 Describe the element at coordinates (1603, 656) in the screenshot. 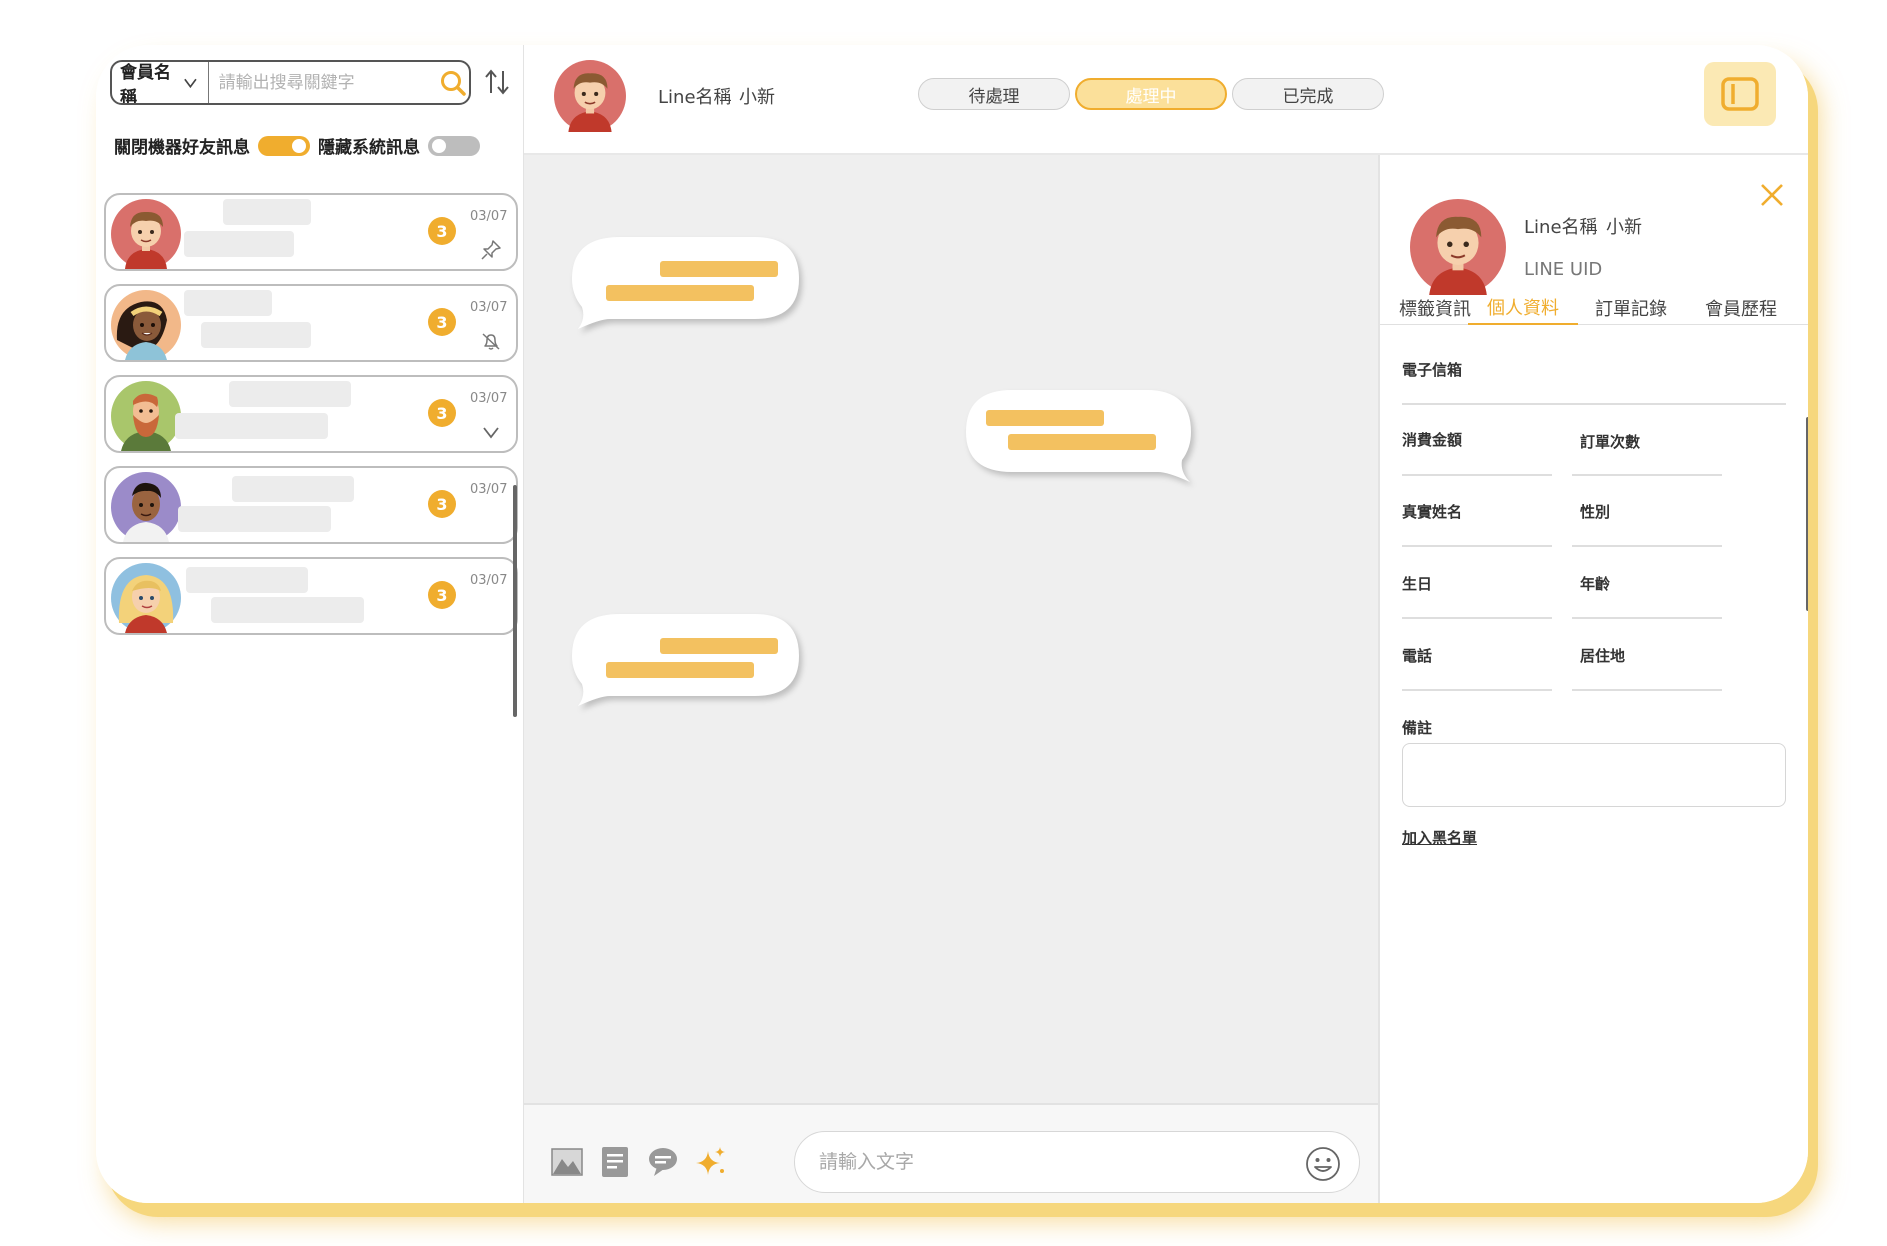

I see `residence-label: 居住地` at that location.